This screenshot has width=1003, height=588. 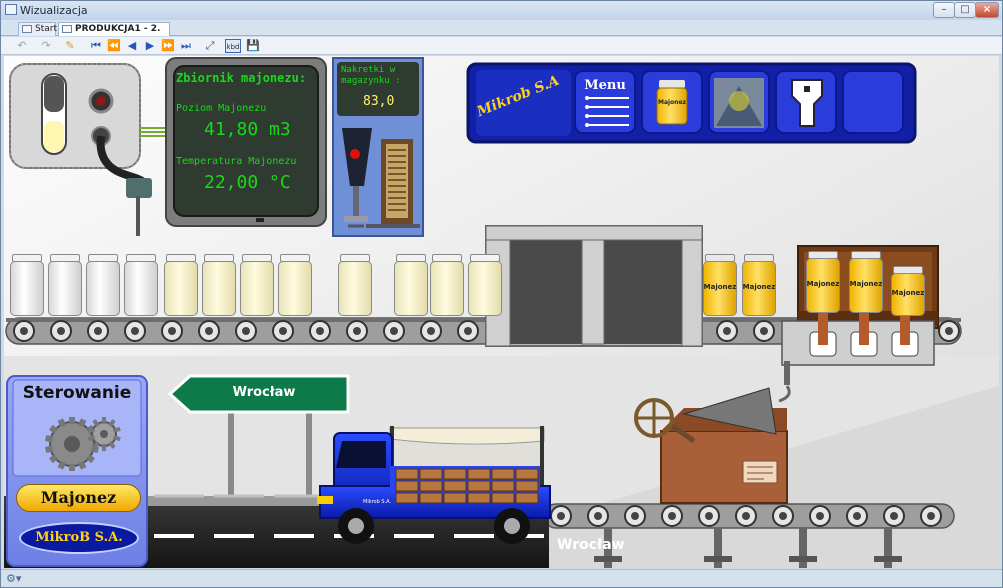 I want to click on company-button: MikroB S.A., so click(x=79, y=538).